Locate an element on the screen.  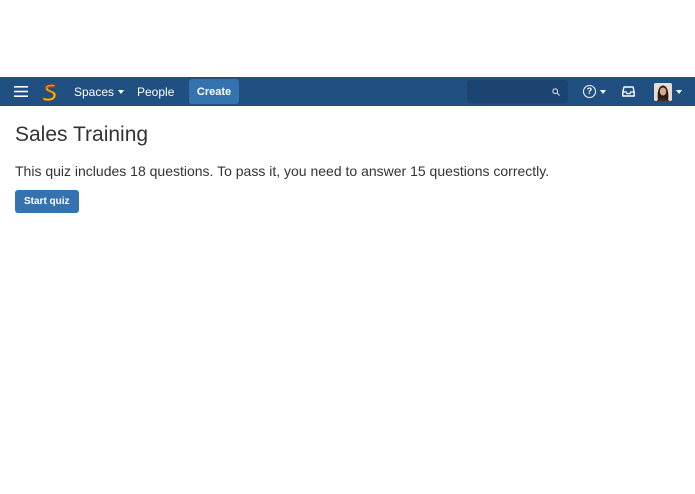
spaces-menu: Spaces is located at coordinates (99, 91).